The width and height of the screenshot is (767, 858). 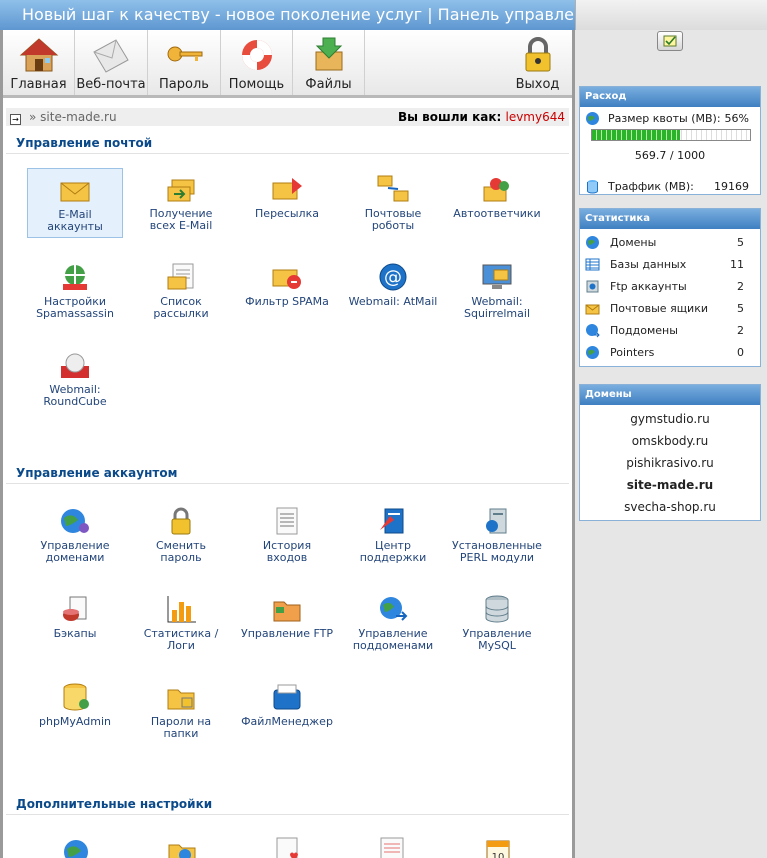 I want to click on toolbar-password-label: Пароль, so click(x=184, y=84).